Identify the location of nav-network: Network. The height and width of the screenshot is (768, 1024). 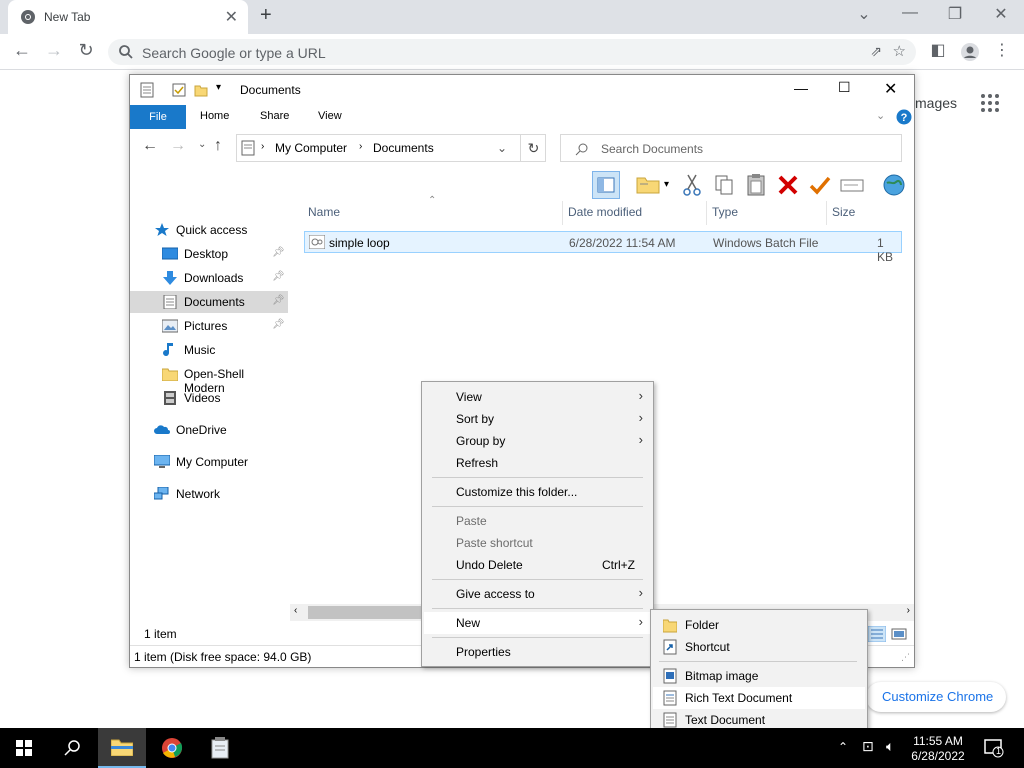
(209, 494).